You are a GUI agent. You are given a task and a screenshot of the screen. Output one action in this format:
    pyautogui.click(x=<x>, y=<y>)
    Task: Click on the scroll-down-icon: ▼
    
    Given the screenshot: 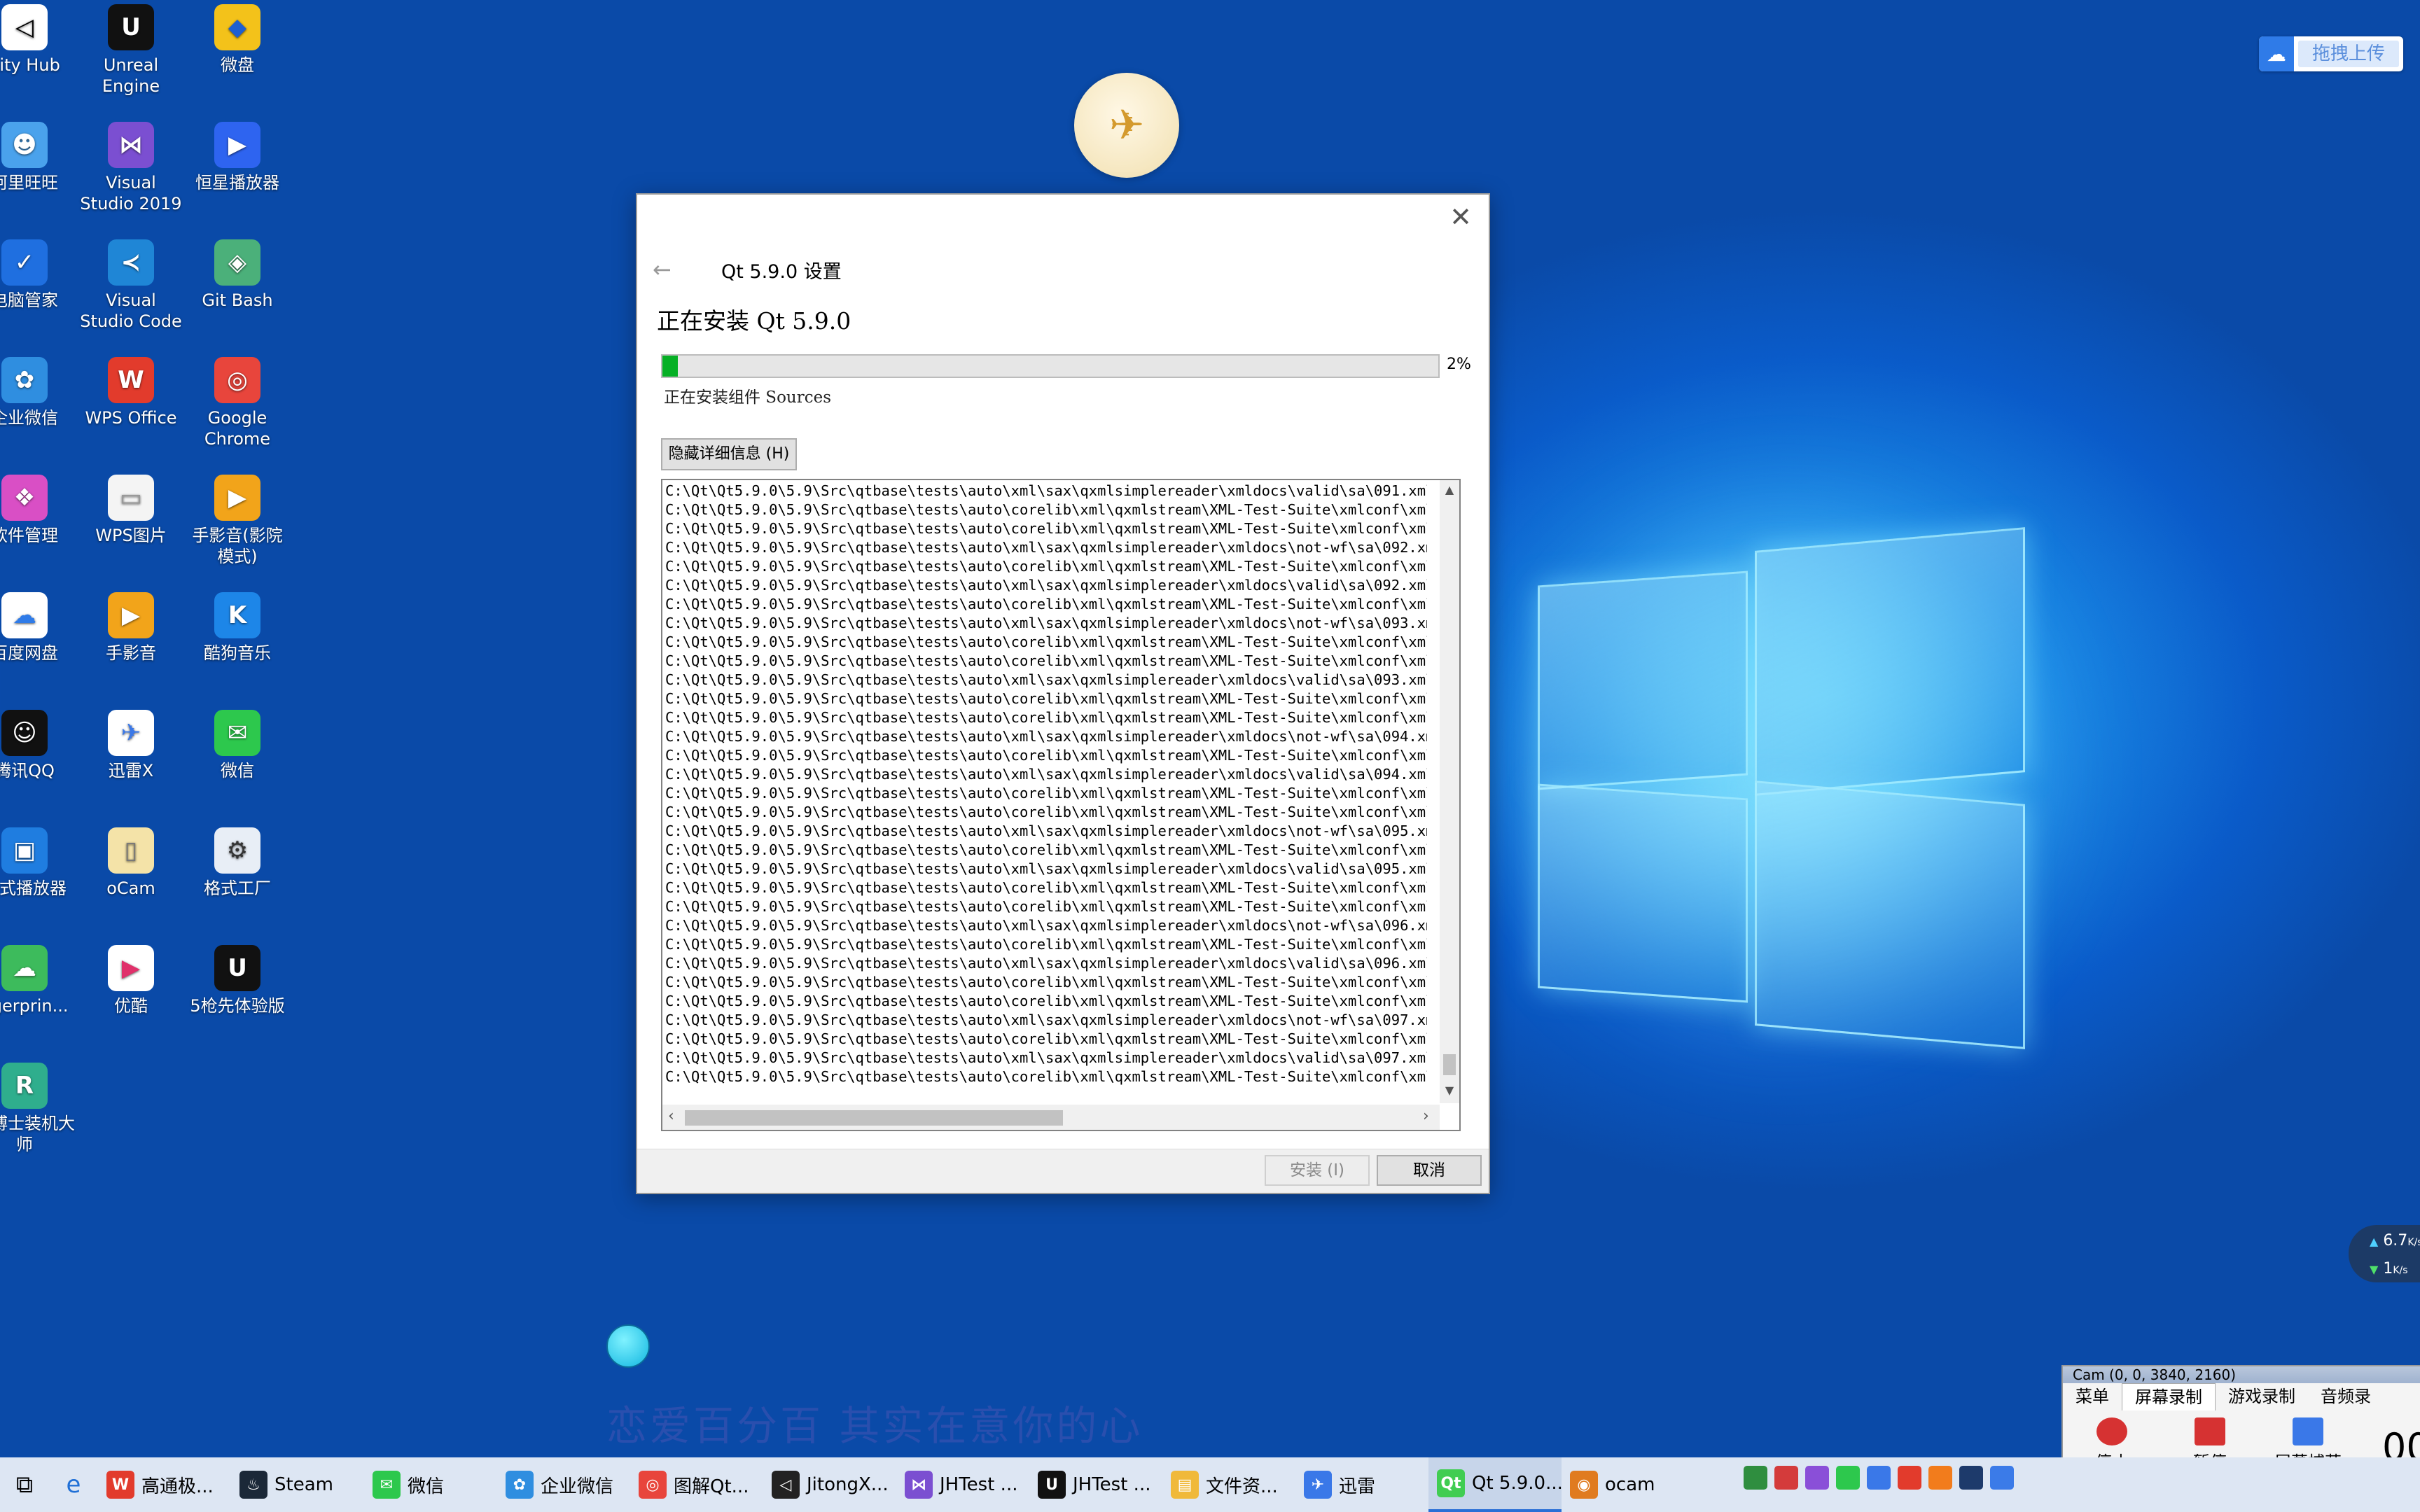 What is the action you would take?
    pyautogui.click(x=1449, y=1090)
    